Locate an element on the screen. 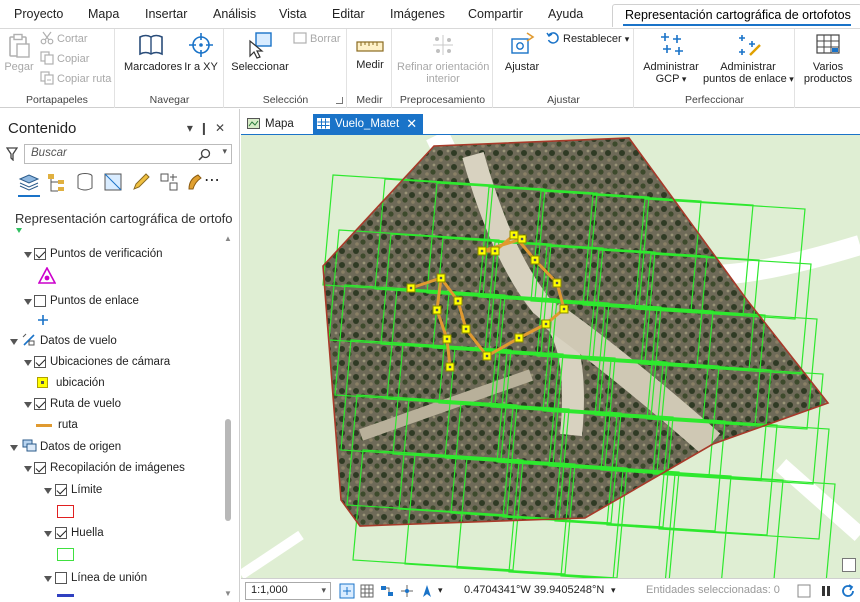 The height and width of the screenshot is (602, 860). tab-insertar: Insertar is located at coordinates (166, 14).